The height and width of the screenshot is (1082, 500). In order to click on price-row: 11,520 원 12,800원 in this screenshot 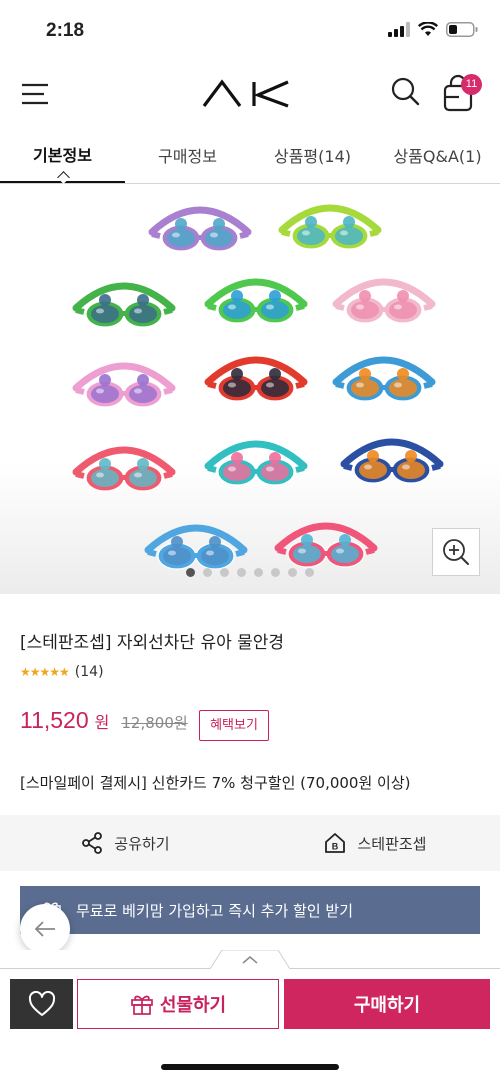, I will do `click(104, 720)`.